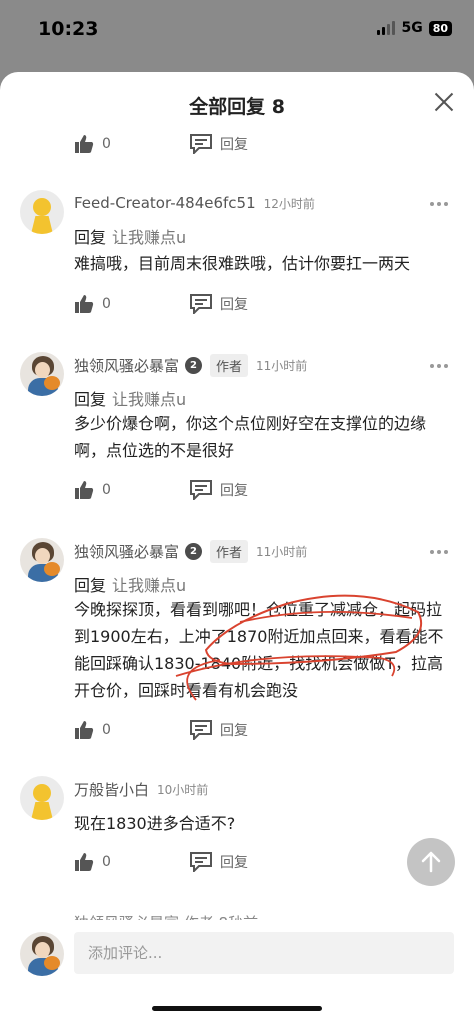 The width and height of the screenshot is (474, 1018). I want to click on arrow-up-icon, so click(431, 862).